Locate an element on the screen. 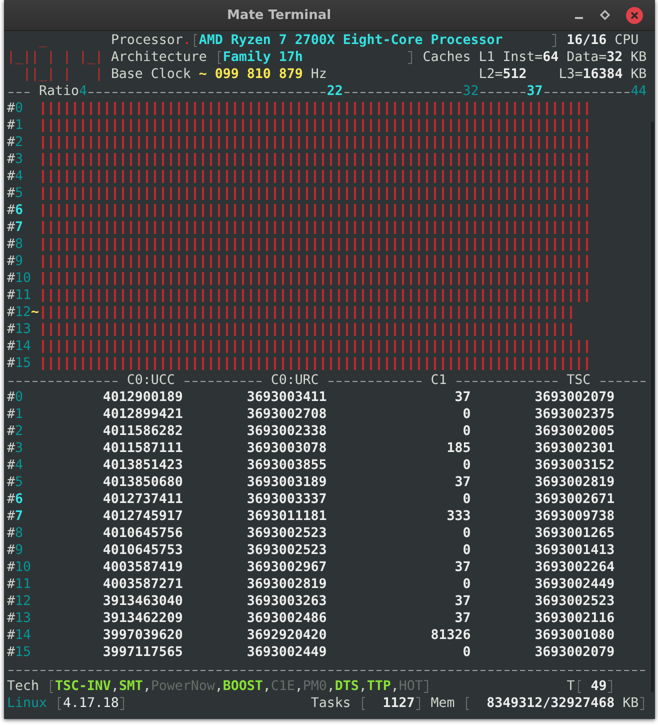  cpu-label: #0 is located at coordinates (15, 397).